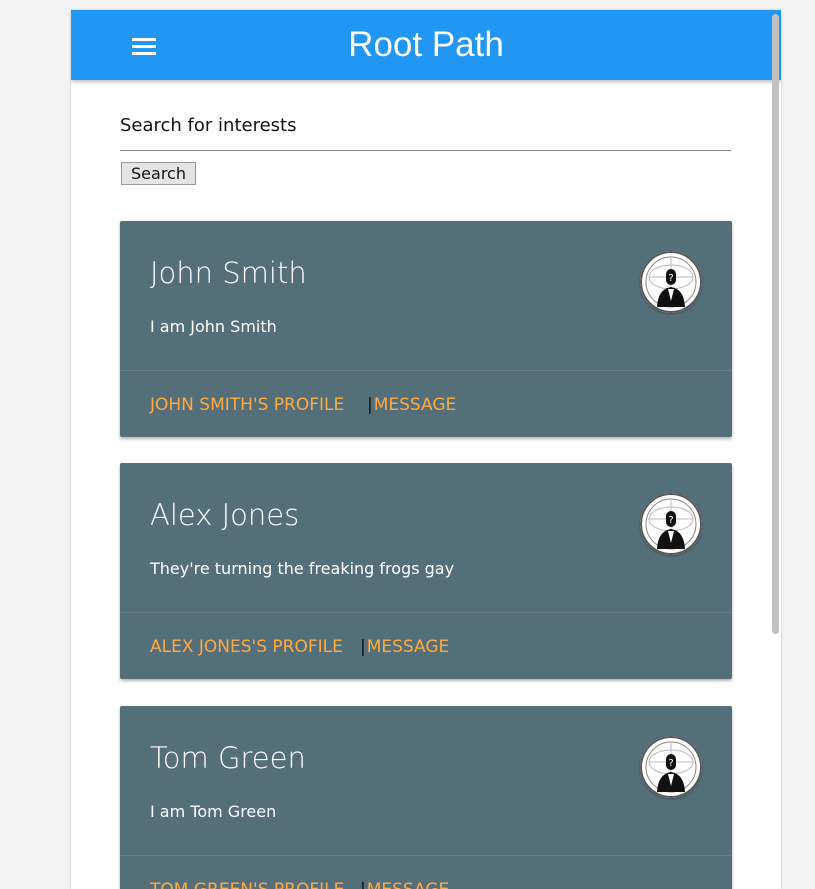  I want to click on profile-link: JOHN SMITH'S PROFILE, so click(258, 405).